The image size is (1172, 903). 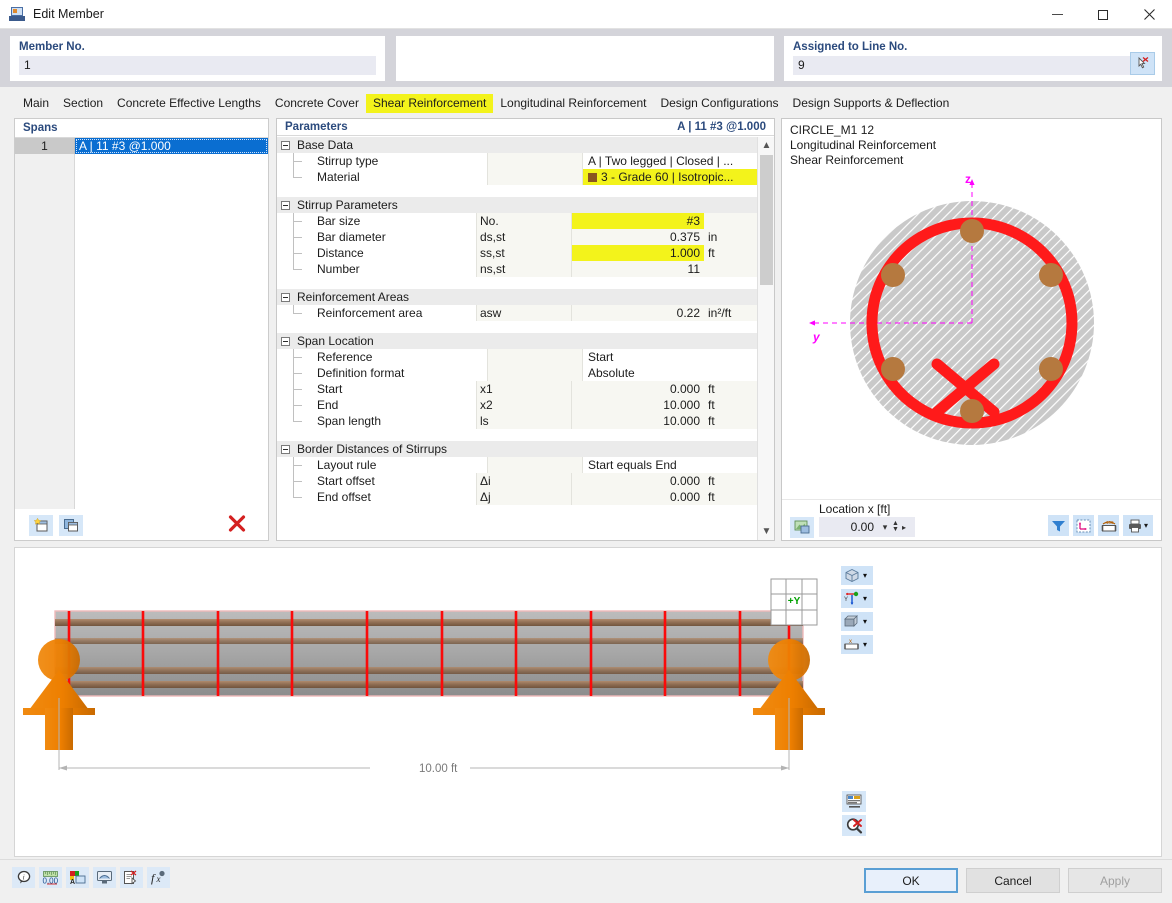 I want to click on minimize-button, so click(x=1057, y=14).